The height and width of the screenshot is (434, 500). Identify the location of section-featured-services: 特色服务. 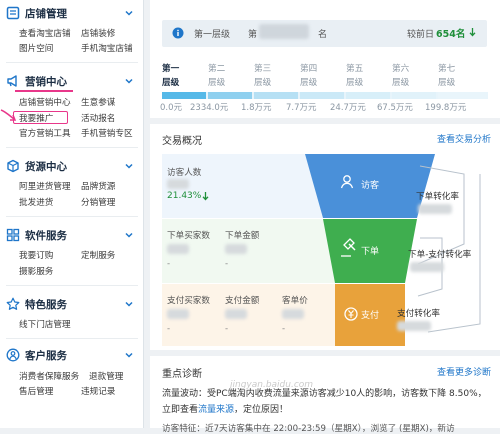
(36, 304).